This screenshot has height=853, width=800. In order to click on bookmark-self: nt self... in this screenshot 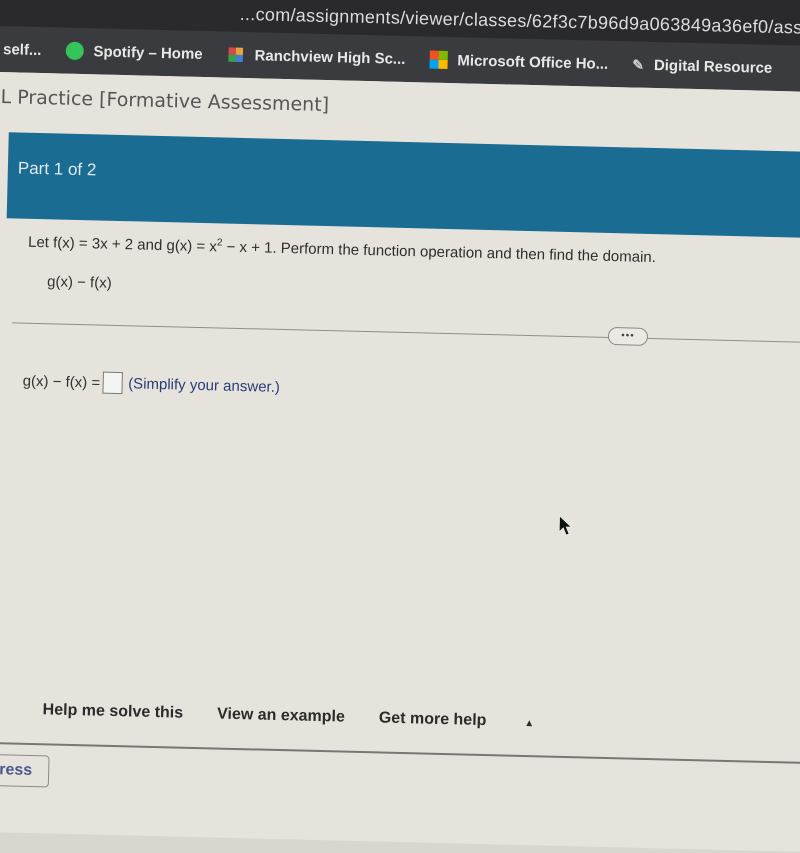, I will do `click(21, 49)`.